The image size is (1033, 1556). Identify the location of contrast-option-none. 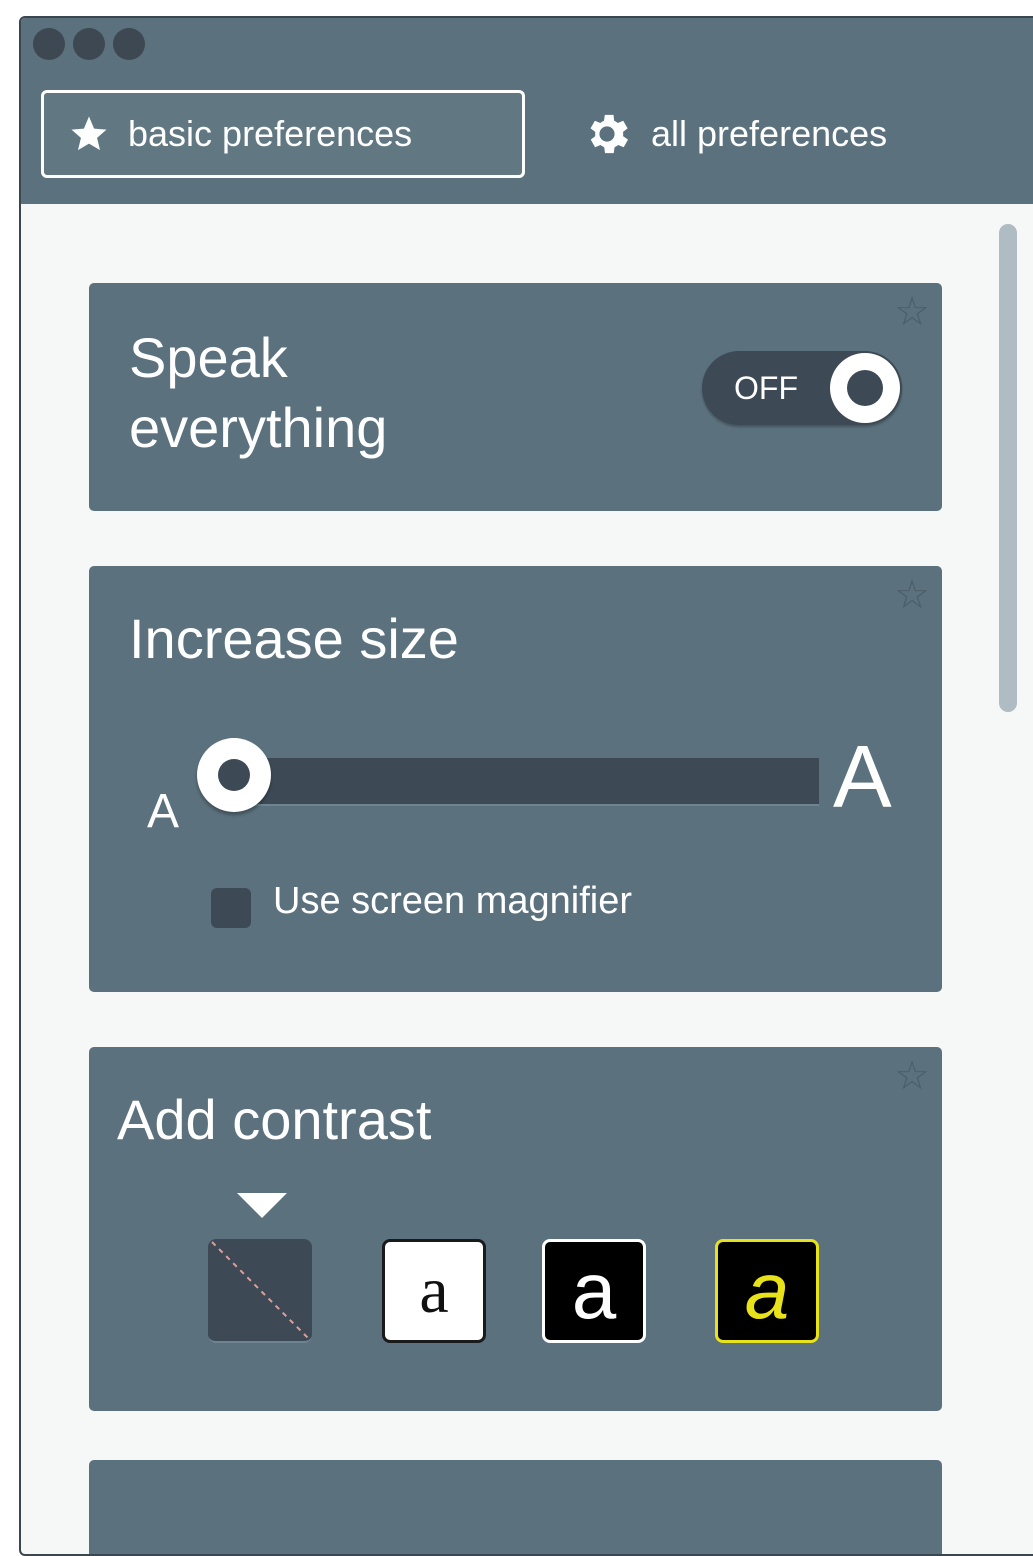
(260, 1291).